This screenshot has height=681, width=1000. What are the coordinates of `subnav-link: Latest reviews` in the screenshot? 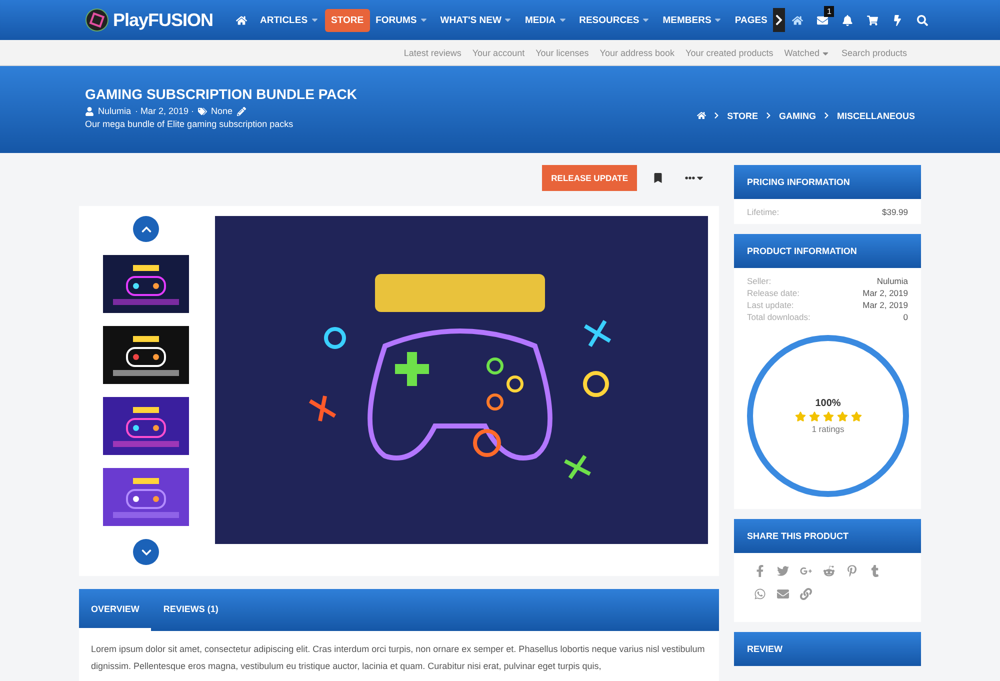 It's located at (433, 53).